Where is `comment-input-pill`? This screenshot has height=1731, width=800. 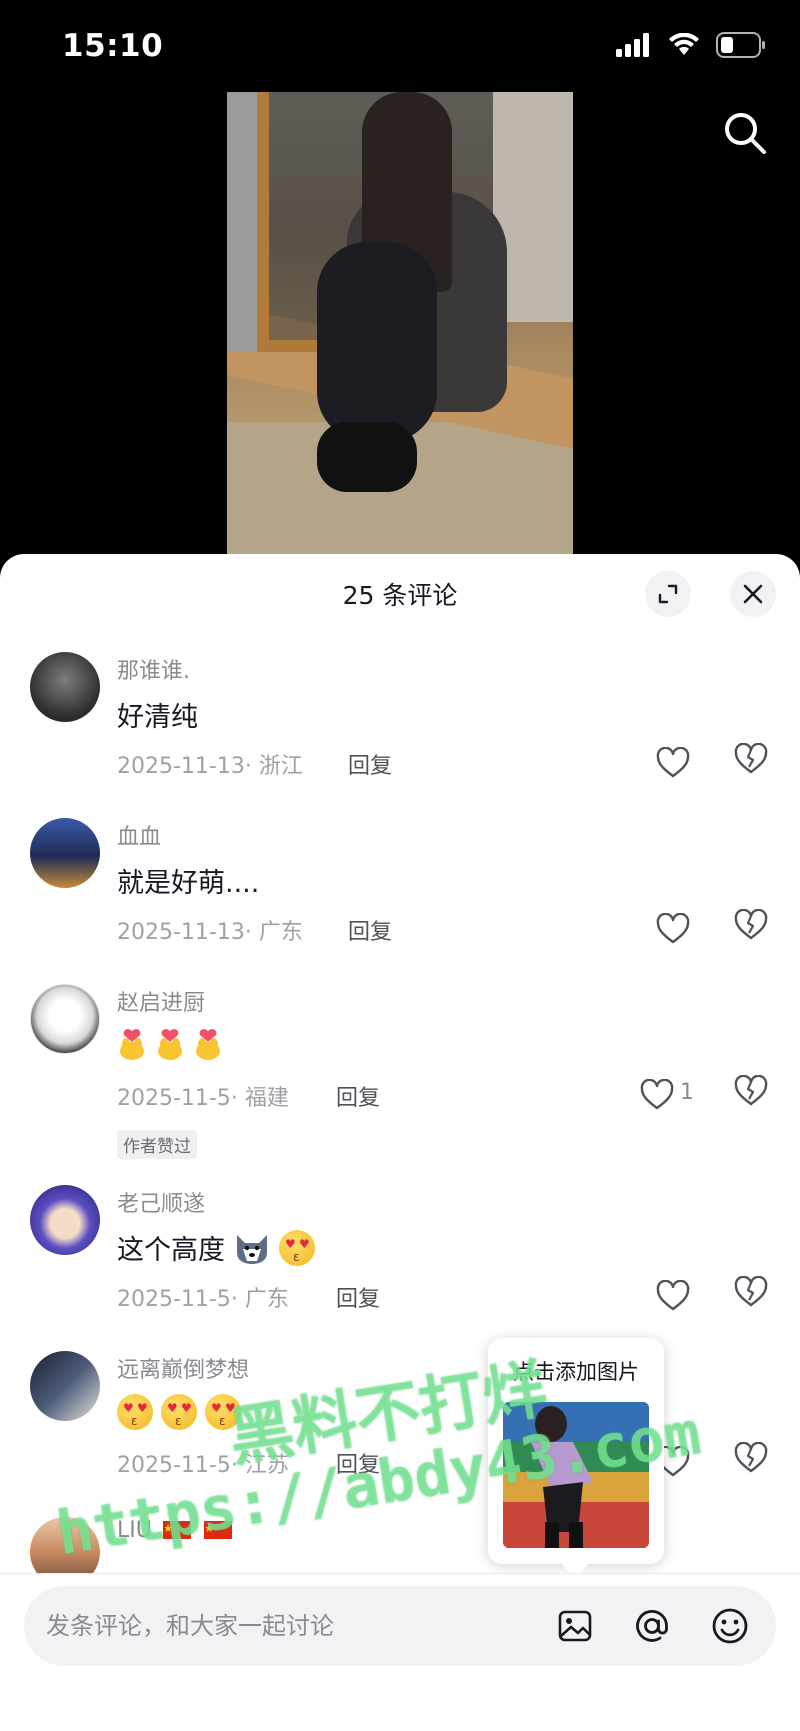
comment-input-pill is located at coordinates (400, 1626).